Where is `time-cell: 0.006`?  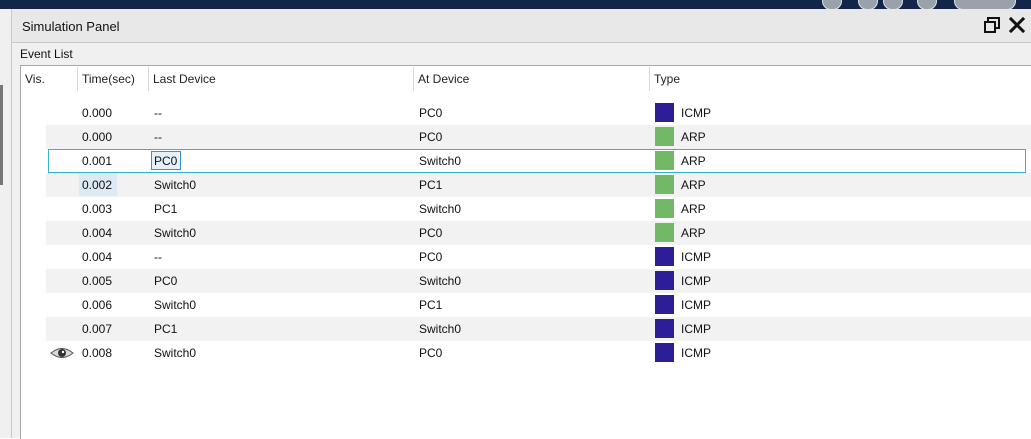
time-cell: 0.006 is located at coordinates (97, 305).